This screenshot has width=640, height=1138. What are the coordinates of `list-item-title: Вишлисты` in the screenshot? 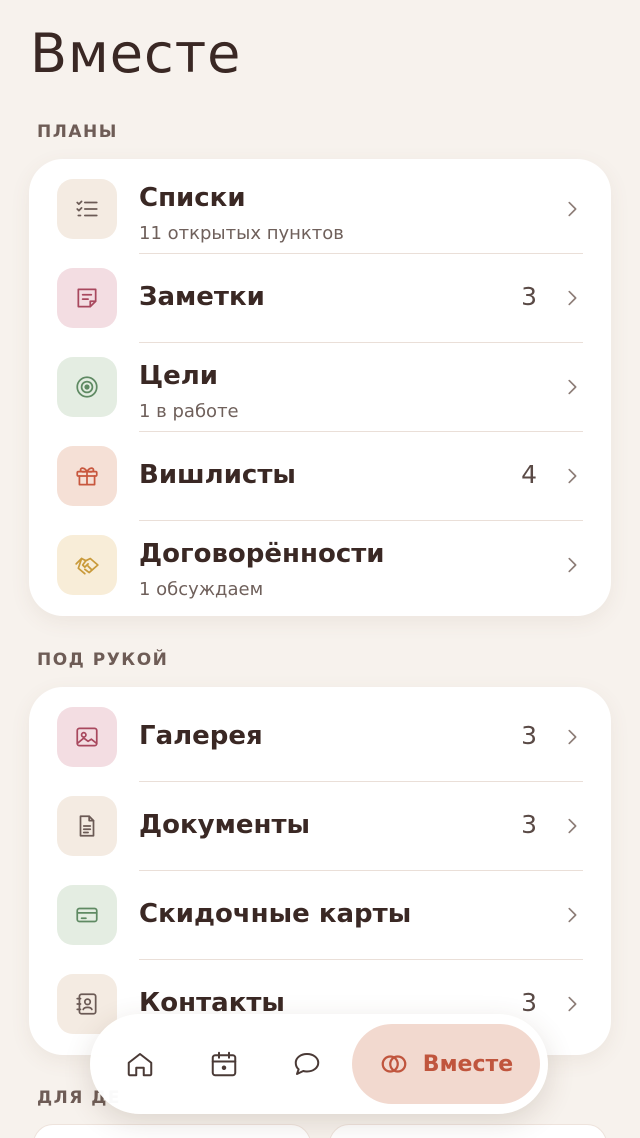 It's located at (217, 475).